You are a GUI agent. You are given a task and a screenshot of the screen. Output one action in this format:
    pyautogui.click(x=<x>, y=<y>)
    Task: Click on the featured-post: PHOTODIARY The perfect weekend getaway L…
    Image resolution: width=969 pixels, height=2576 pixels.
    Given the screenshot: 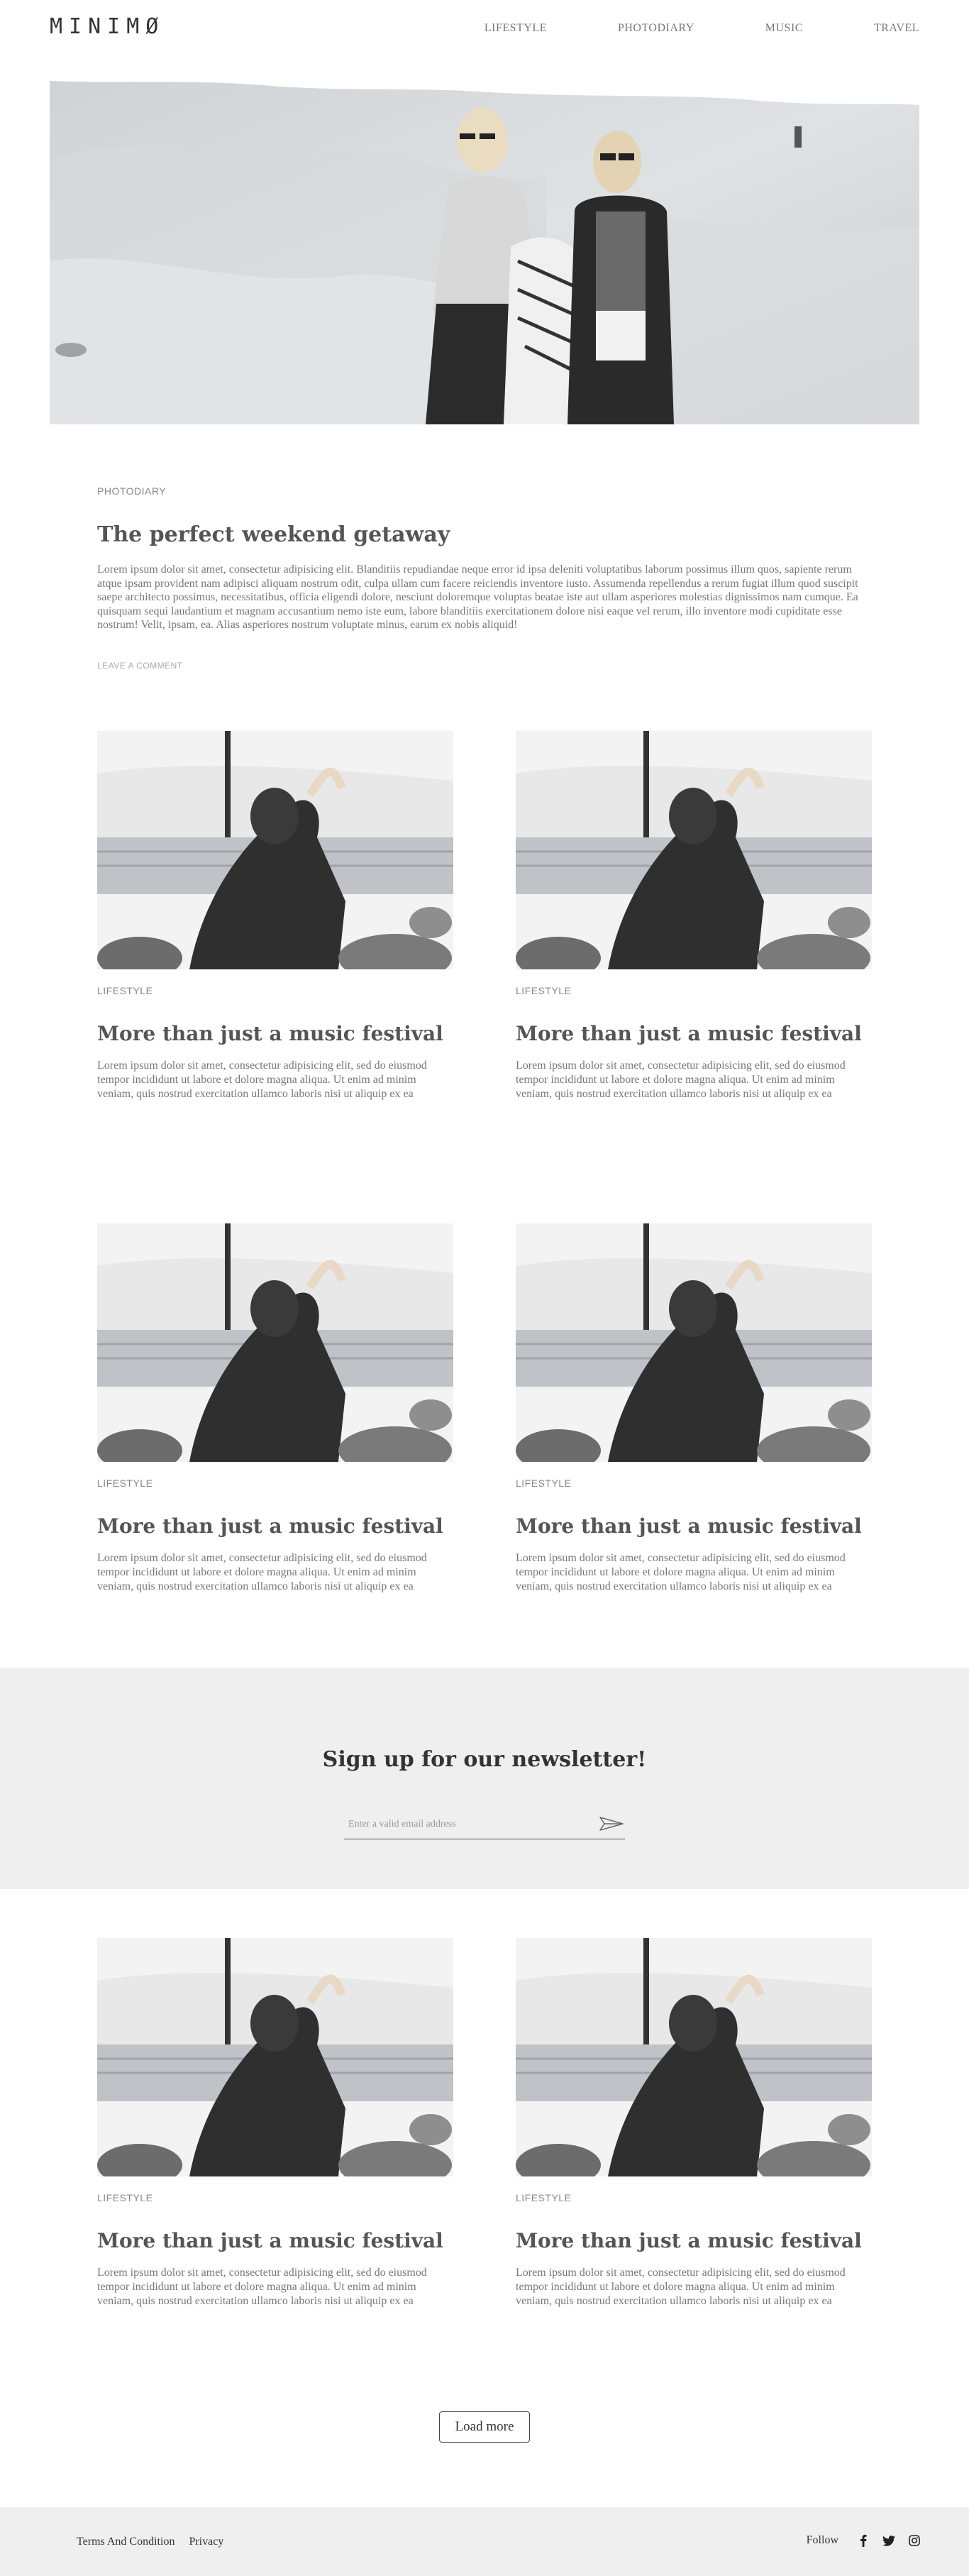 What is the action you would take?
    pyautogui.click(x=484, y=578)
    